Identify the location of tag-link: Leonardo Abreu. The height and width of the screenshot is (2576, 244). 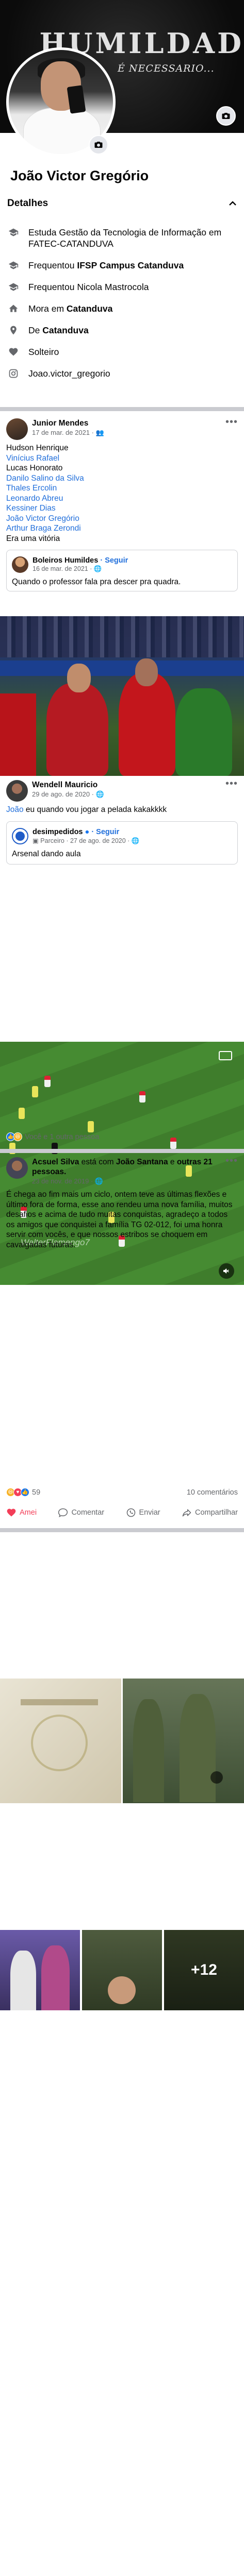
(122, 499).